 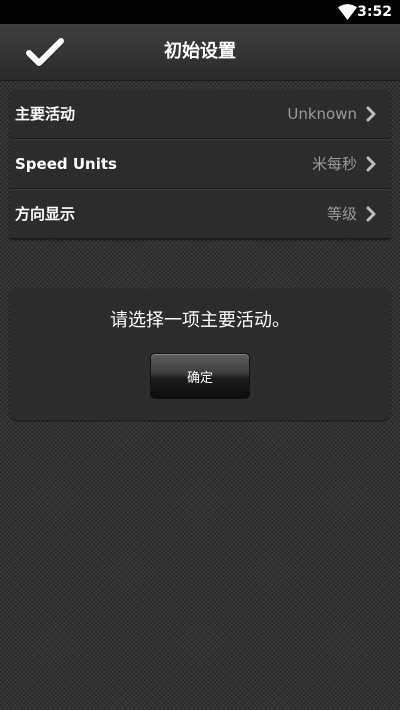 I want to click on status-time: 3:52, so click(x=374, y=12).